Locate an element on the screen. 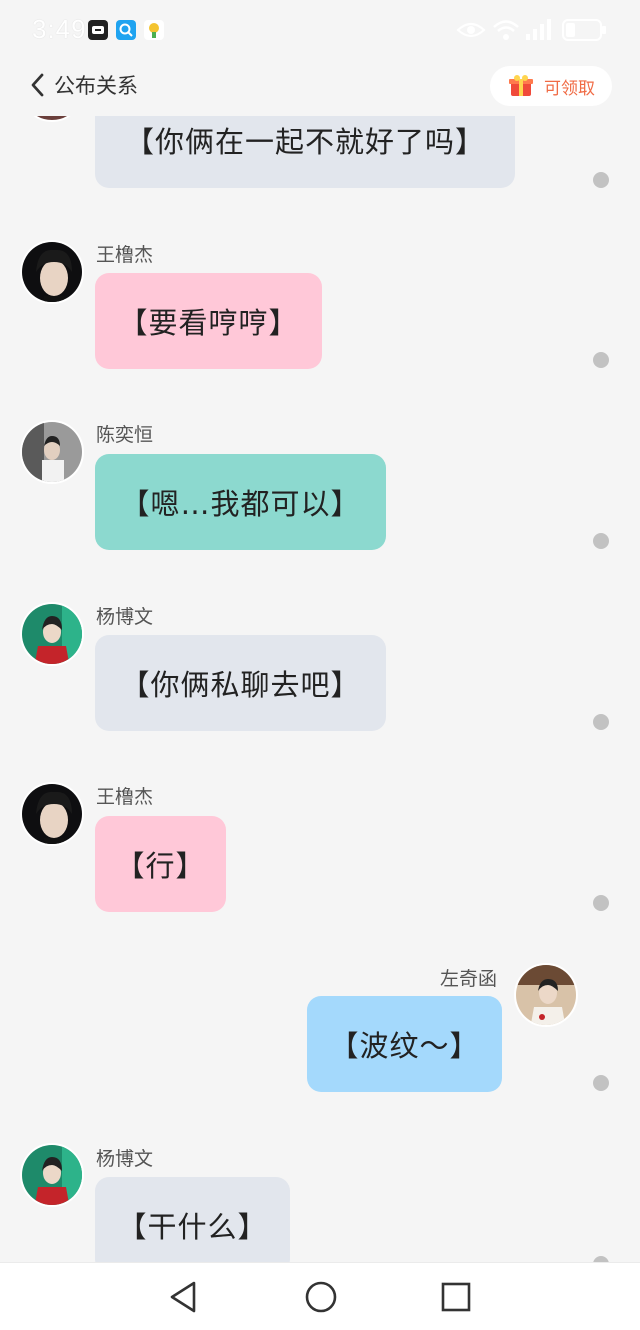 Image resolution: width=640 pixels, height=1330 pixels. lottery-app-icon is located at coordinates (154, 30).